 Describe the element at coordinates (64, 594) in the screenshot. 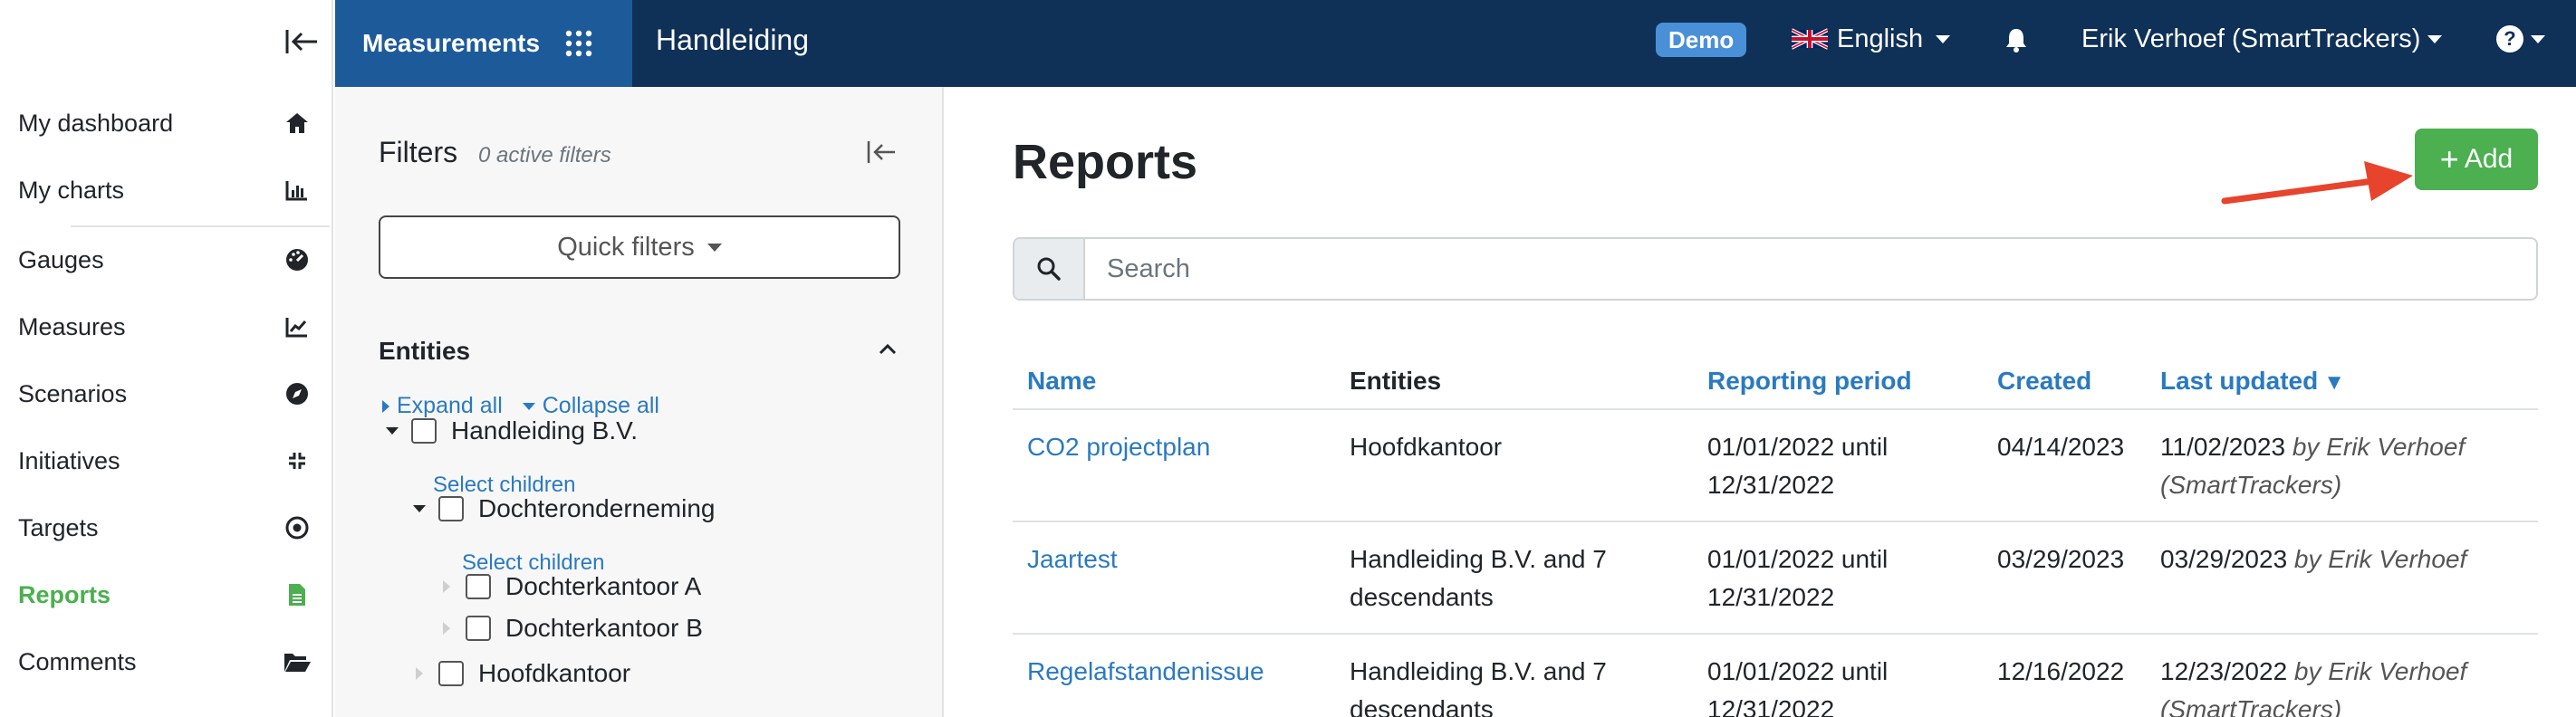

I see `sidebar-item-label: Reports` at that location.